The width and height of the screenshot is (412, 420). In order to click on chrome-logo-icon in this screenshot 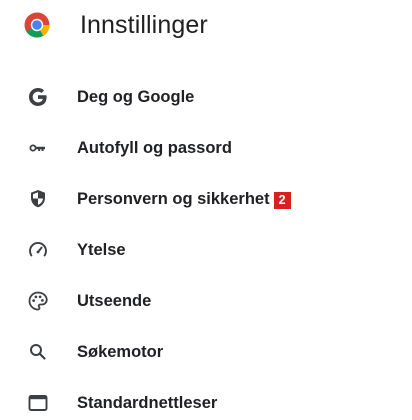, I will do `click(37, 25)`.